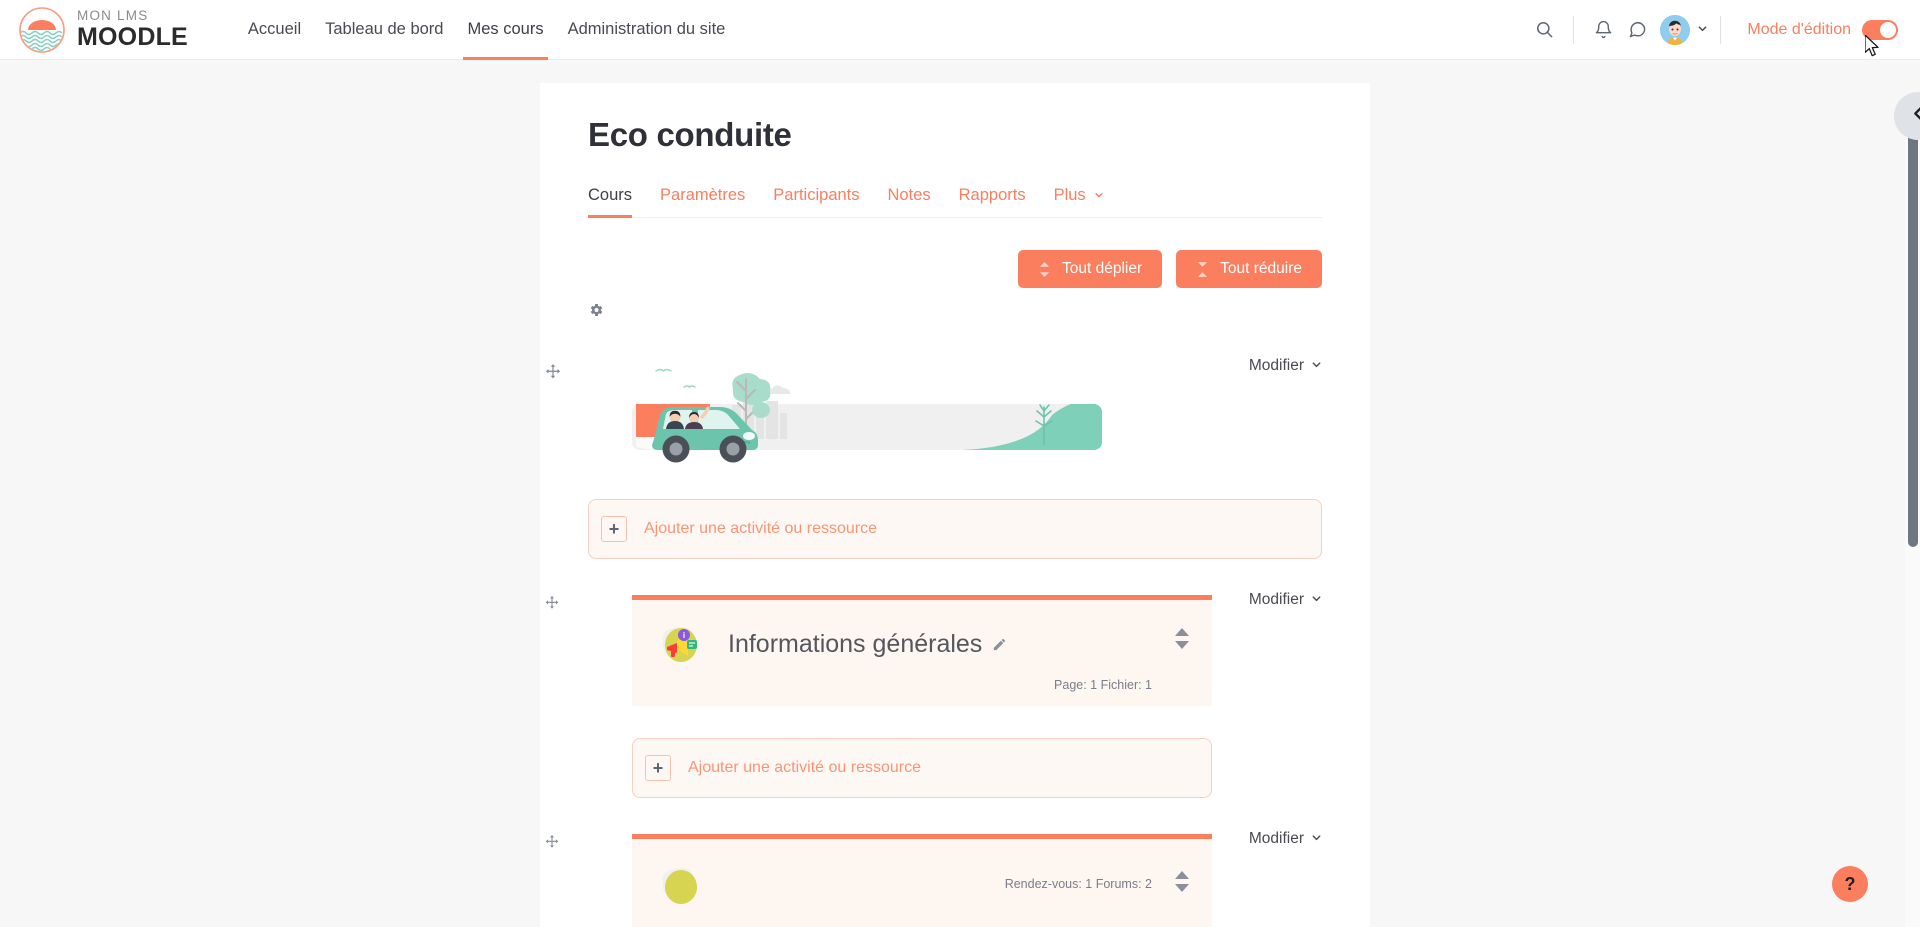  Describe the element at coordinates (690, 134) in the screenshot. I see `page-title: Eco conduite` at that location.